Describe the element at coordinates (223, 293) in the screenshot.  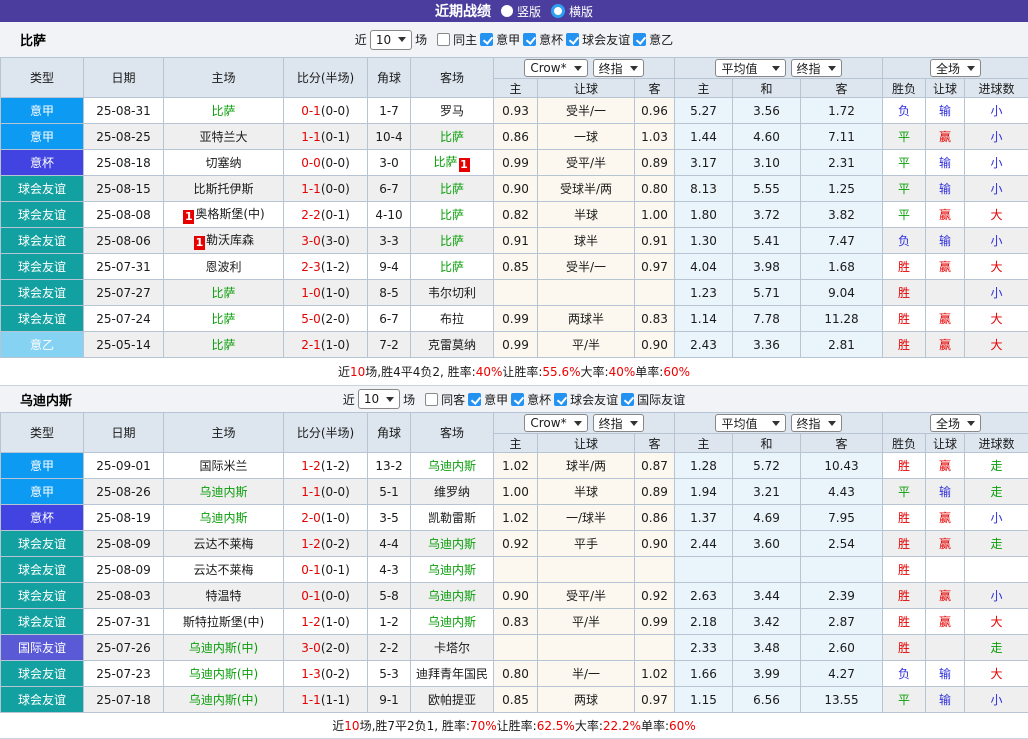
I see `team-name-text: 比萨` at that location.